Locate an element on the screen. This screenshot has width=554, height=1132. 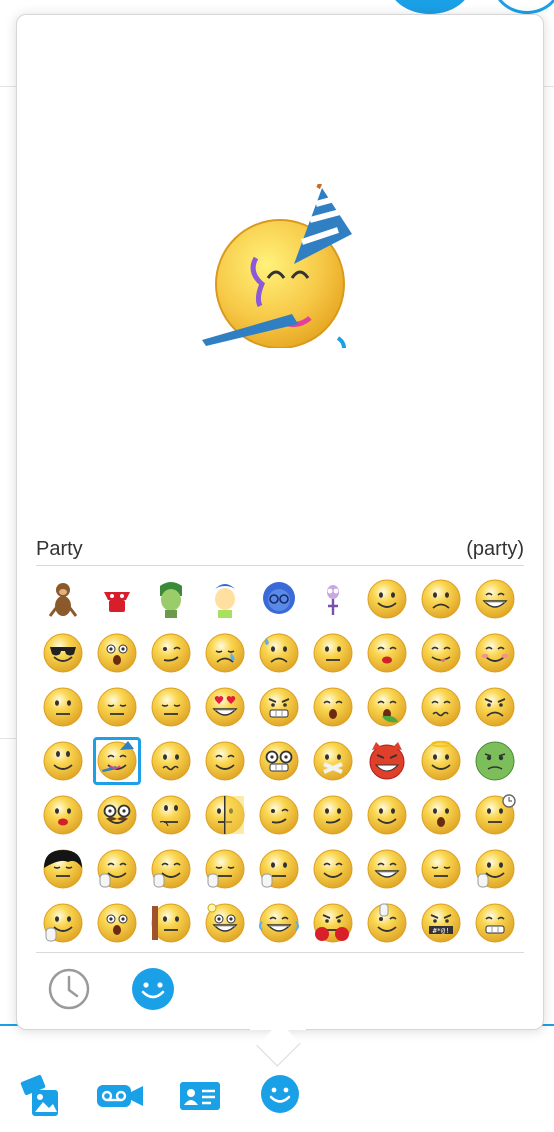
emoticon-envy is located at coordinates (495, 761).